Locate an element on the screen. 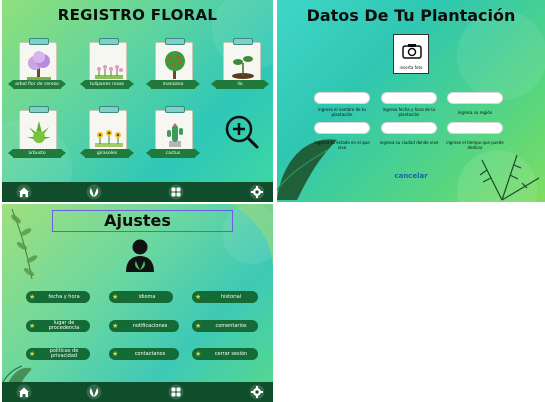  settings-button-historial: ★ historial is located at coordinates (225, 297).